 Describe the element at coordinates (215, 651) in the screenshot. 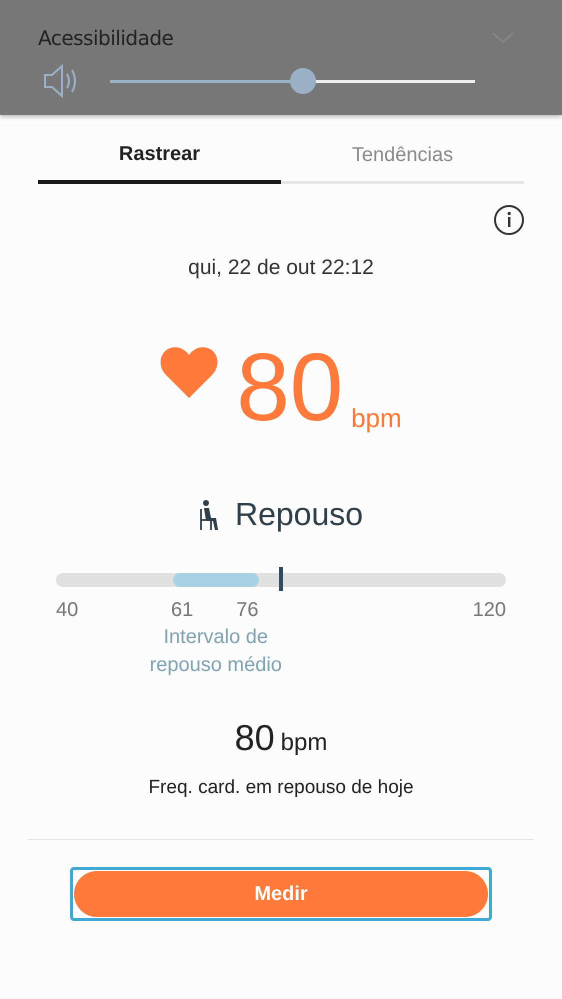

I see `range-caption: Intervalo de repouso médio` at that location.